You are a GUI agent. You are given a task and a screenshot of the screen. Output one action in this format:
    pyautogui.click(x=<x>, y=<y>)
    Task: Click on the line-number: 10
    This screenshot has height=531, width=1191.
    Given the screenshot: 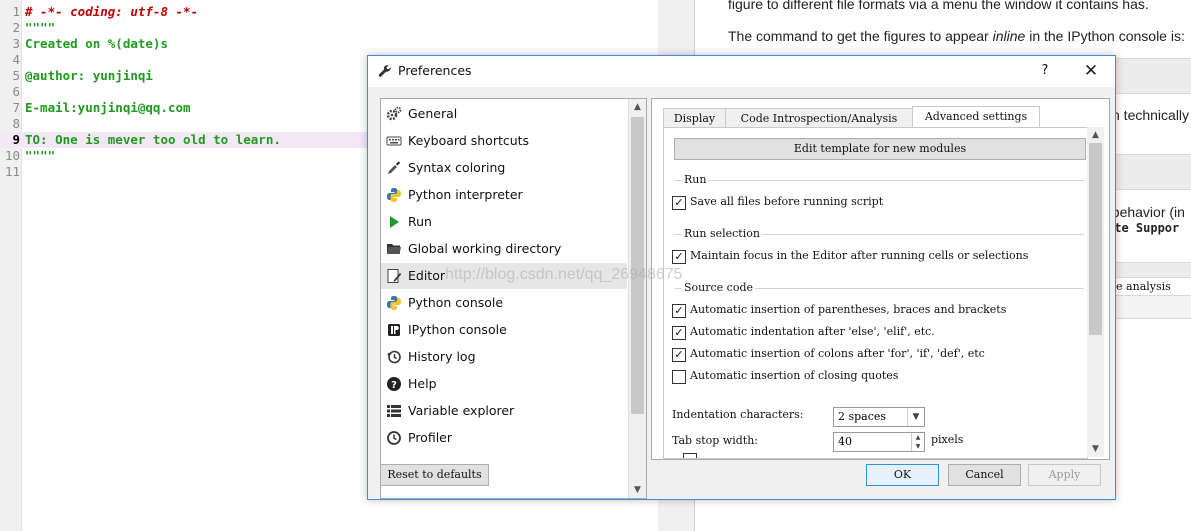 What is the action you would take?
    pyautogui.click(x=12, y=155)
    